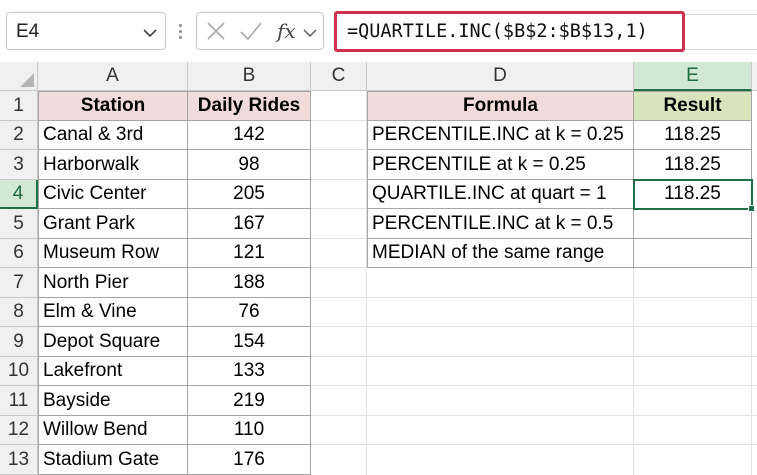  I want to click on station-cell: Canal & 3rd, so click(113, 135).